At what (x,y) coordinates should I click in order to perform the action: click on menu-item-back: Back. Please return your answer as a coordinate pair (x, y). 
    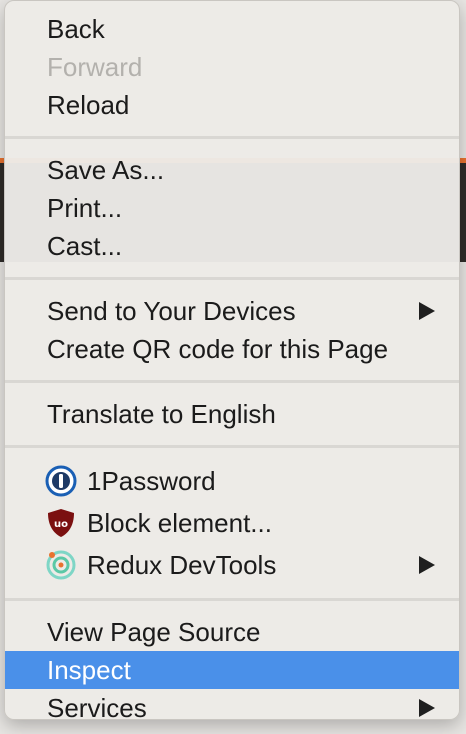
    Looking at the image, I should click on (232, 29).